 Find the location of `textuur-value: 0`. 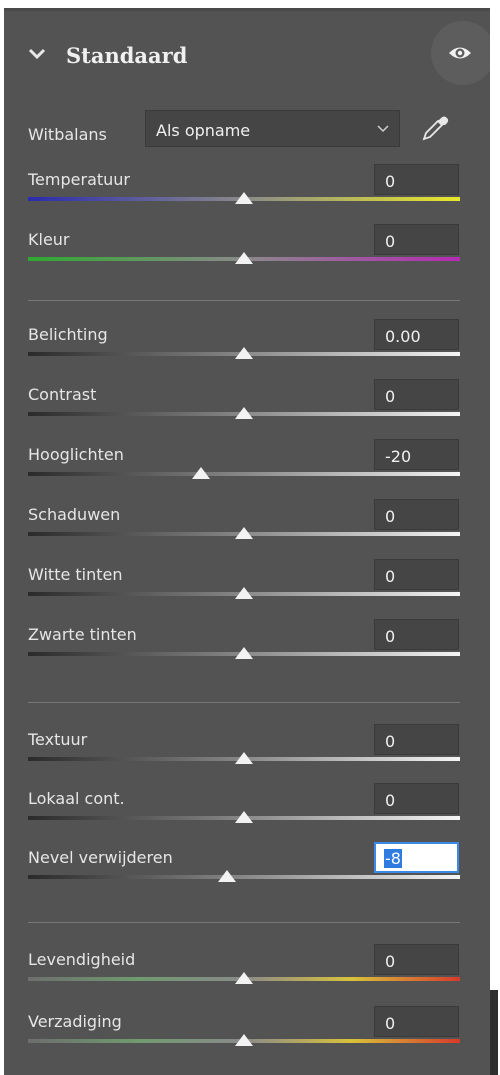

textuur-value: 0 is located at coordinates (390, 741).